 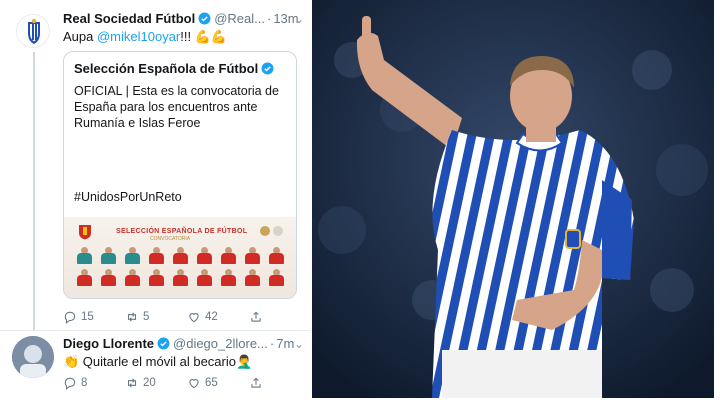 What do you see at coordinates (211, 383) in the screenshot?
I see `like-count: 65` at bounding box center [211, 383].